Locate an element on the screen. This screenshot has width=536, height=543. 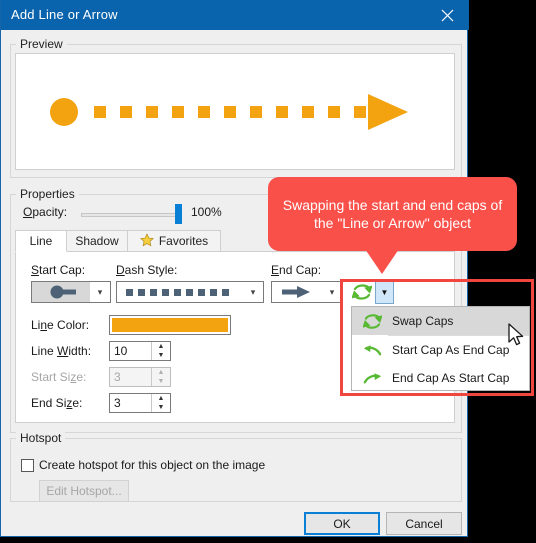
callout-tail is located at coordinates (382, 261).